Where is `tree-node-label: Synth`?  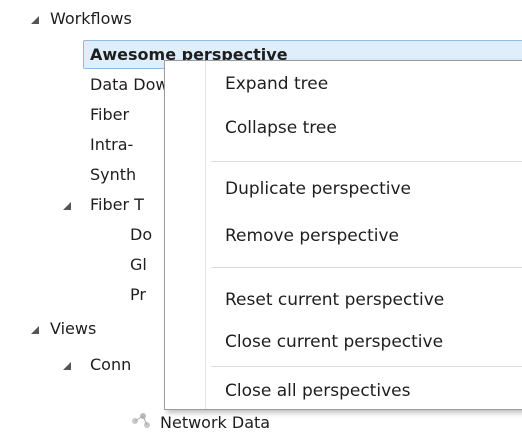
tree-node-label: Synth is located at coordinates (113, 174).